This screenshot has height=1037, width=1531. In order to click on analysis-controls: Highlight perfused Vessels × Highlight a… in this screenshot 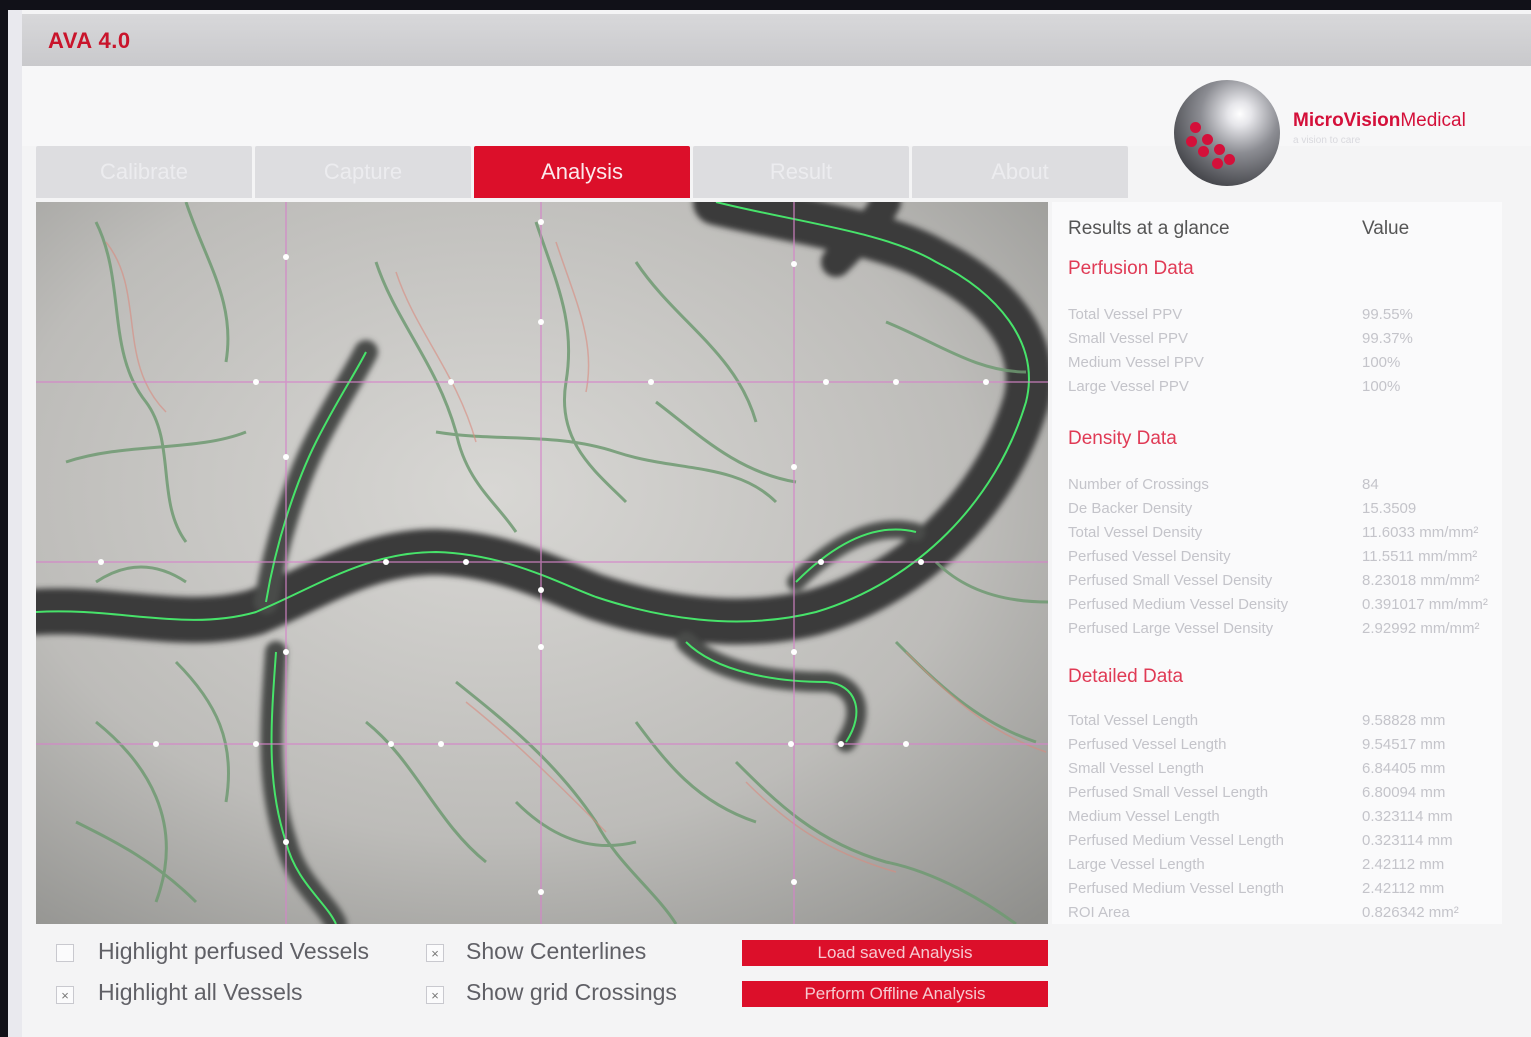, I will do `click(542, 978)`.